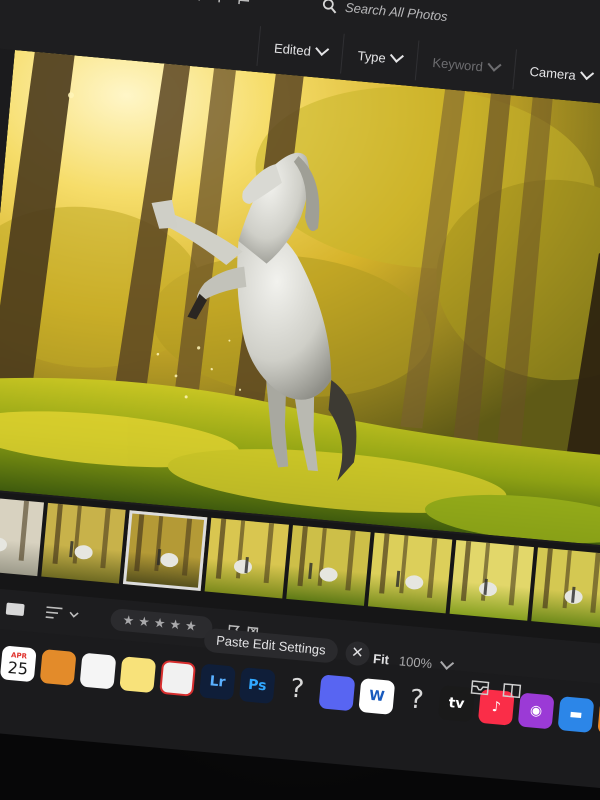 Image resolution: width=600 pixels, height=800 pixels. Describe the element at coordinates (576, 715) in the screenshot. I see `dock-app-keynote: ▬` at that location.